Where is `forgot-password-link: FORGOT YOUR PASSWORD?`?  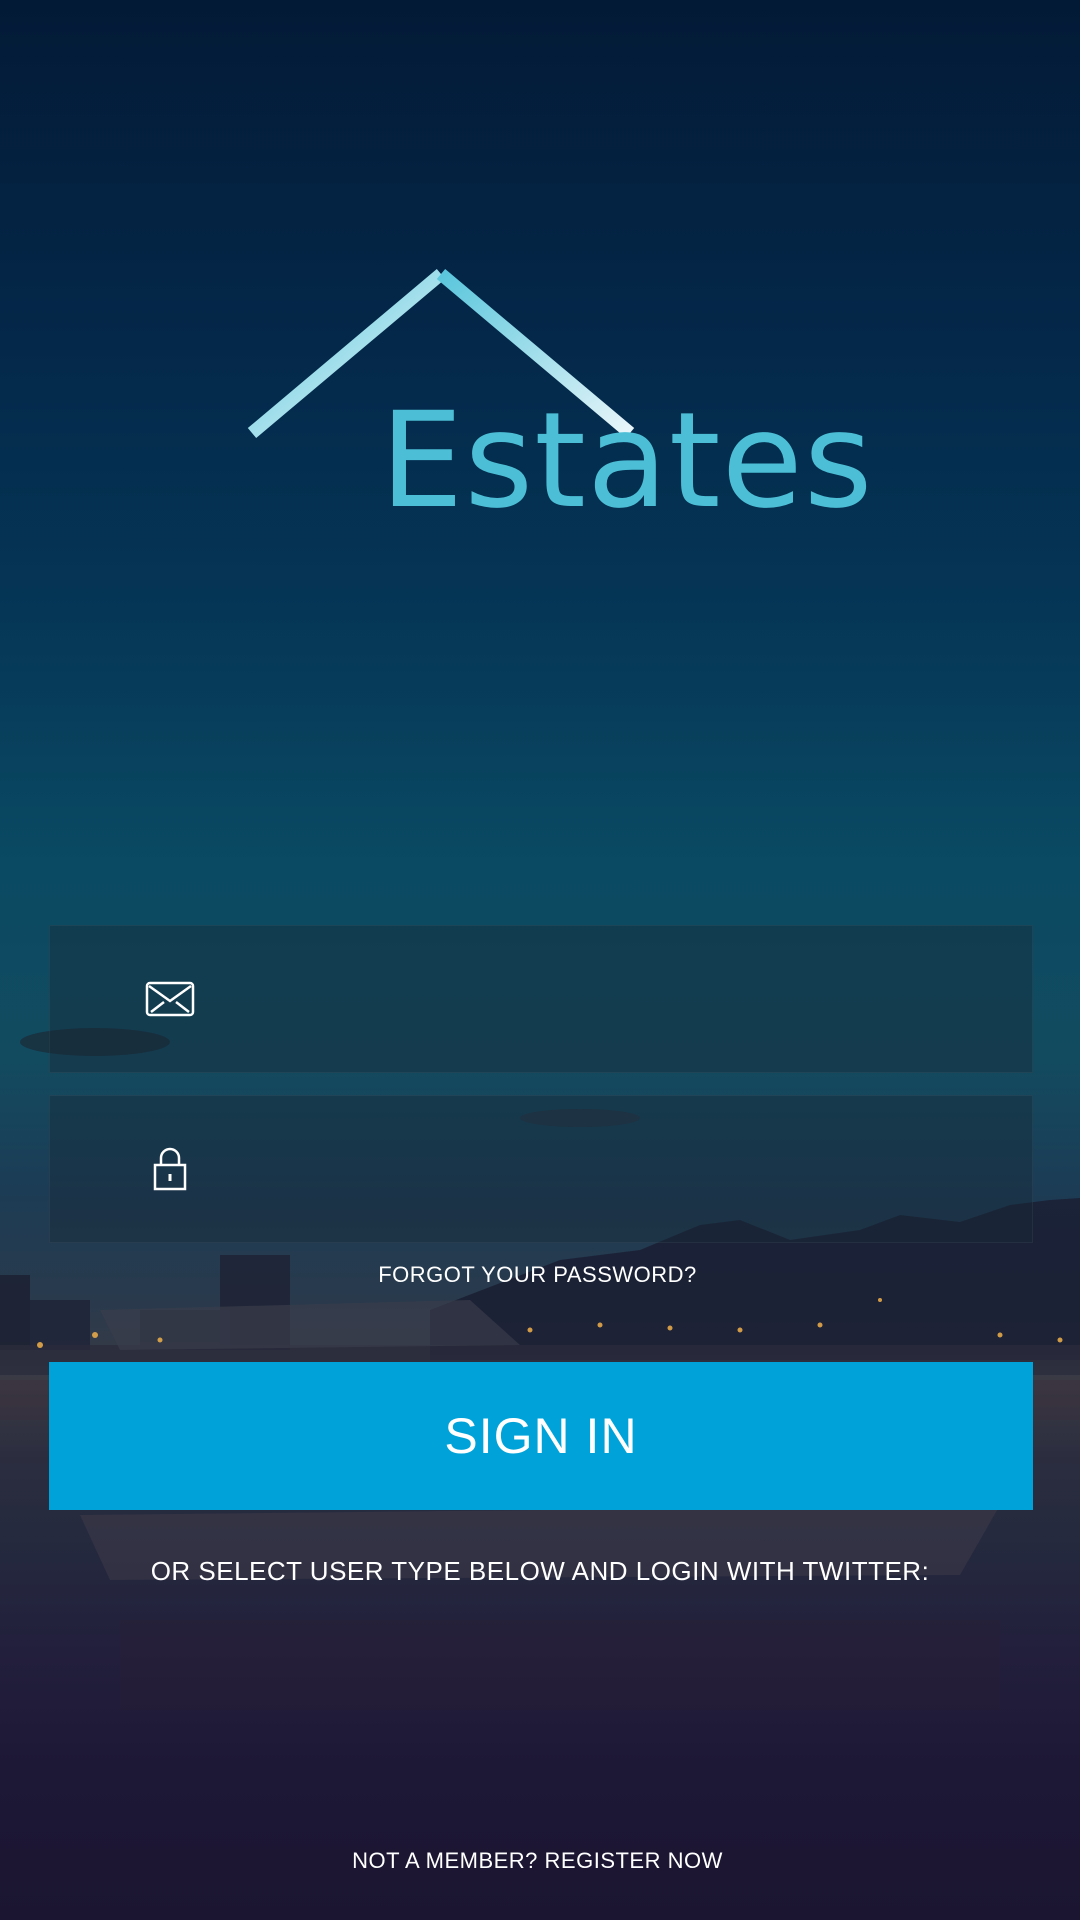 forgot-password-link: FORGOT YOUR PASSWORD? is located at coordinates (537, 1275).